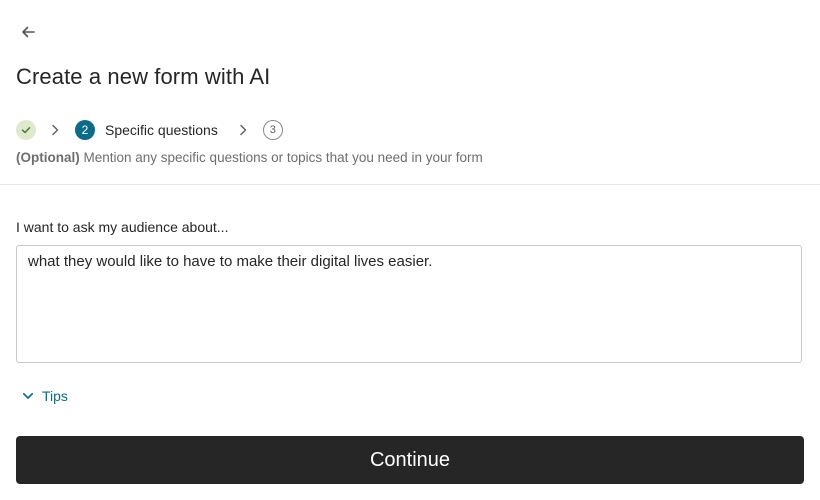 This screenshot has height=500, width=820. Describe the element at coordinates (410, 460) in the screenshot. I see `continue-button: Continue` at that location.